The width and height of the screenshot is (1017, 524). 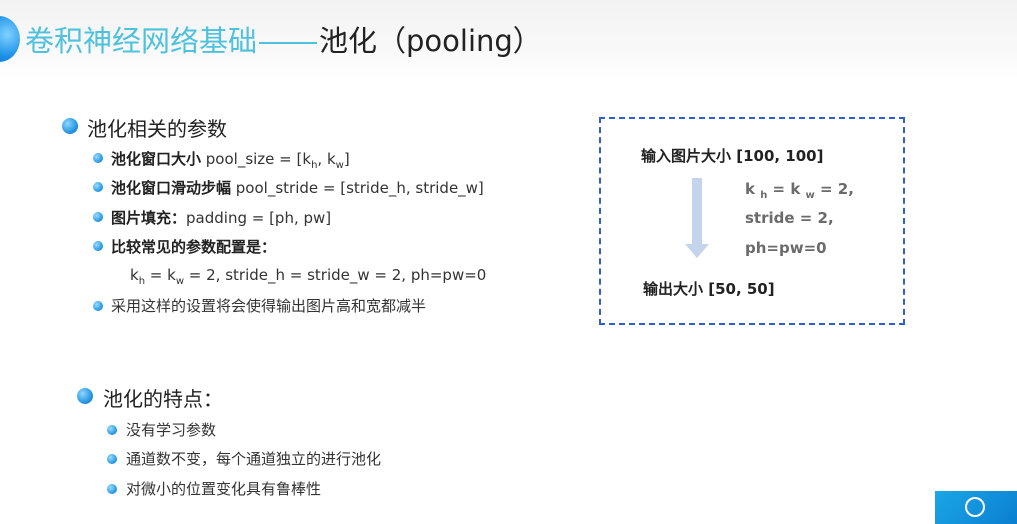 I want to click on page-title: 卷积神经网络基础 池化（pooling）, so click(x=283, y=41).